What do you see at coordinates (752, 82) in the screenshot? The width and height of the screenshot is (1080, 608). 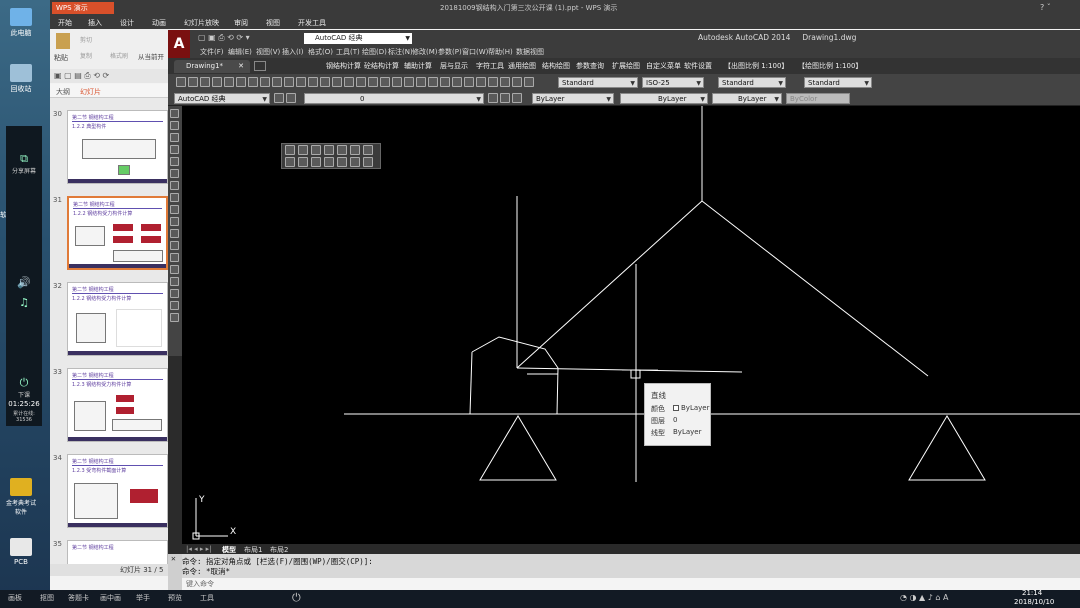 I see `table-style-combo: Standard ▼` at bounding box center [752, 82].